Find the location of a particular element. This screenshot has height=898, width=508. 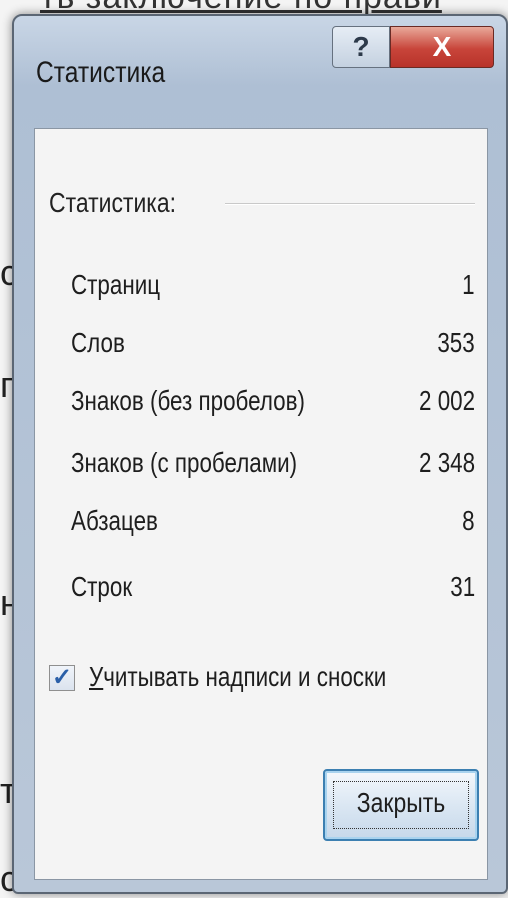

stat-value: 2 348 is located at coordinates (446, 462).